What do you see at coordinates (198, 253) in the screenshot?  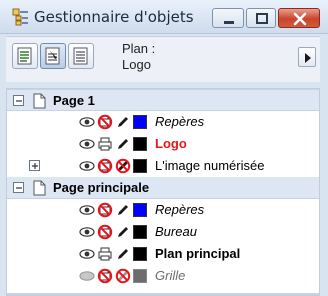 I see `layer-name: Plan principal` at bounding box center [198, 253].